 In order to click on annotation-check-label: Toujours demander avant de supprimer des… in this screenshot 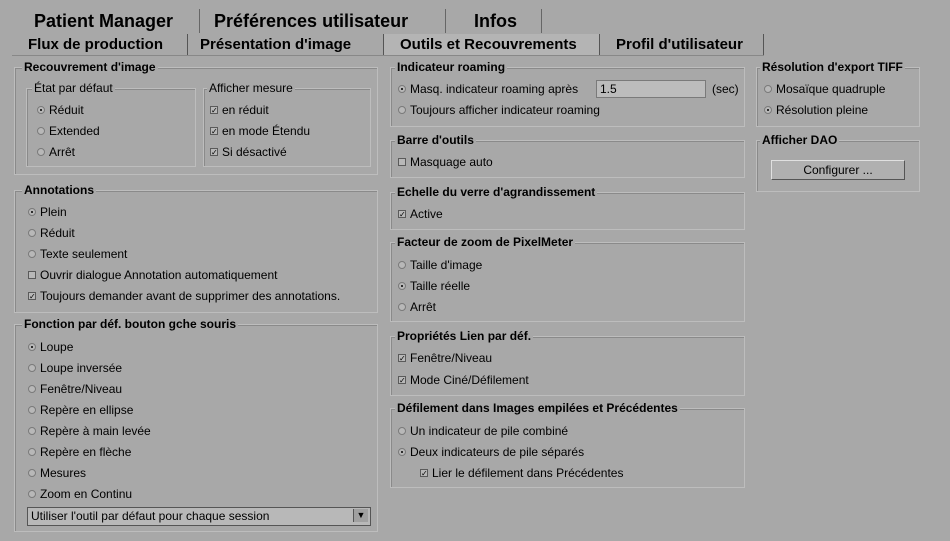, I will do `click(190, 296)`.